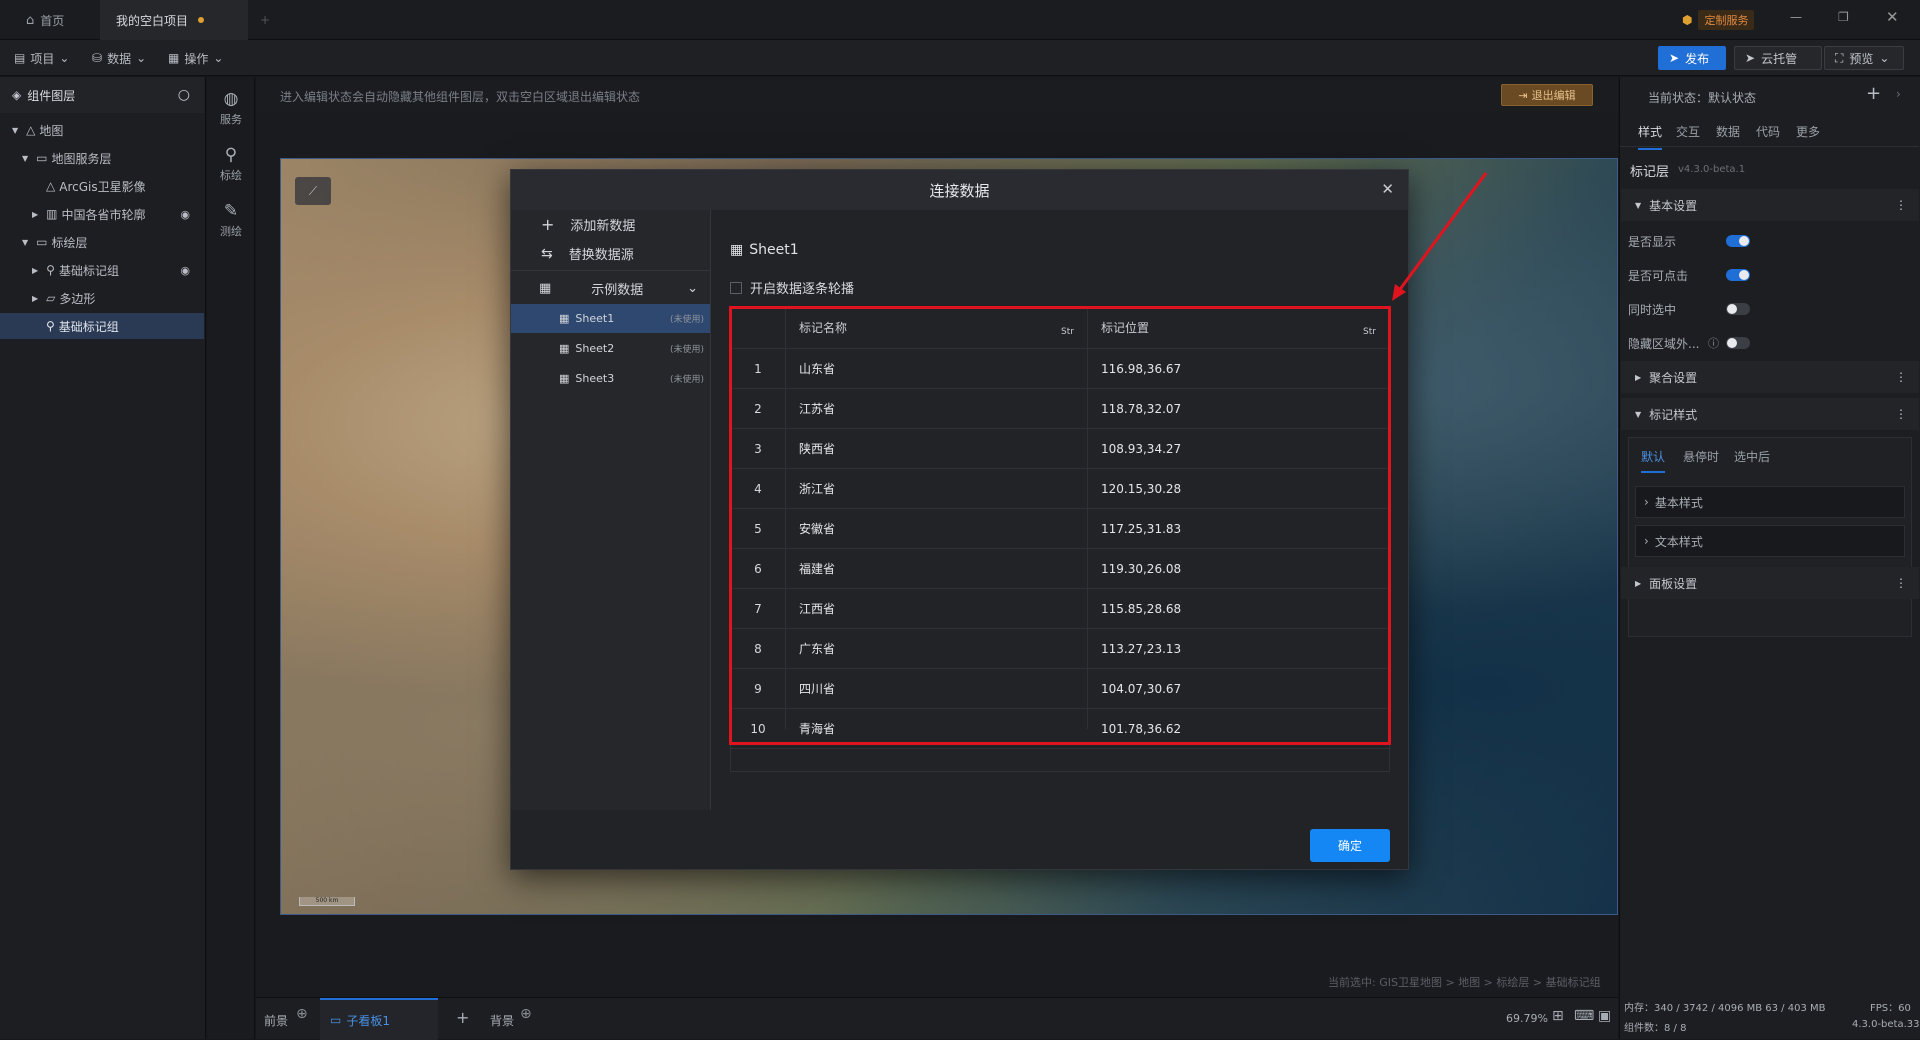 The width and height of the screenshot is (1920, 1040). Describe the element at coordinates (1701, 456) in the screenshot. I see `style-tab-hover: 悬停时` at that location.